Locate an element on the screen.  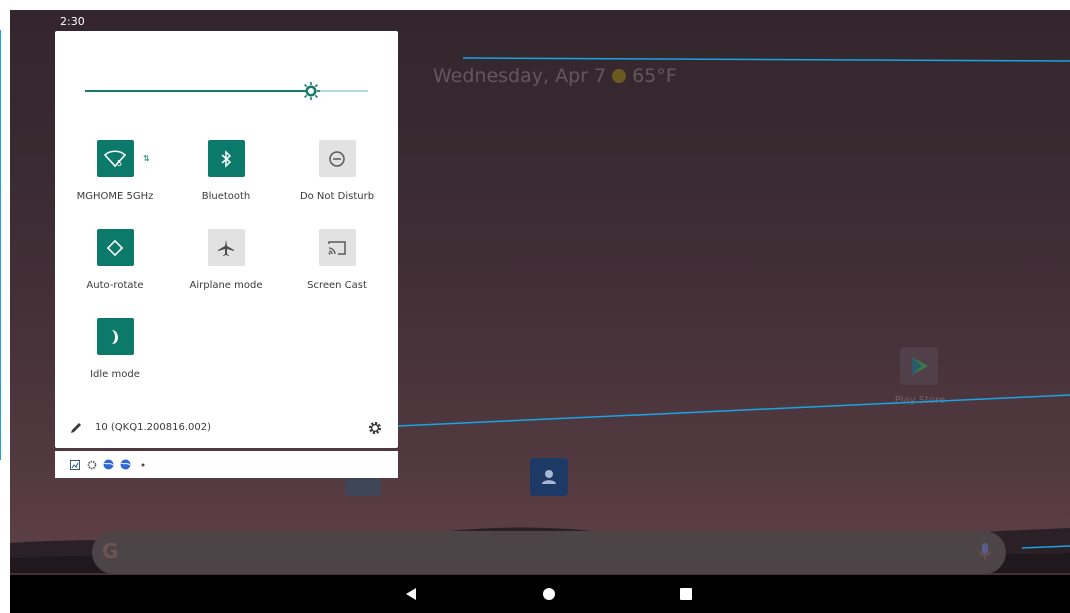
contacts-icon is located at coordinates (549, 477).